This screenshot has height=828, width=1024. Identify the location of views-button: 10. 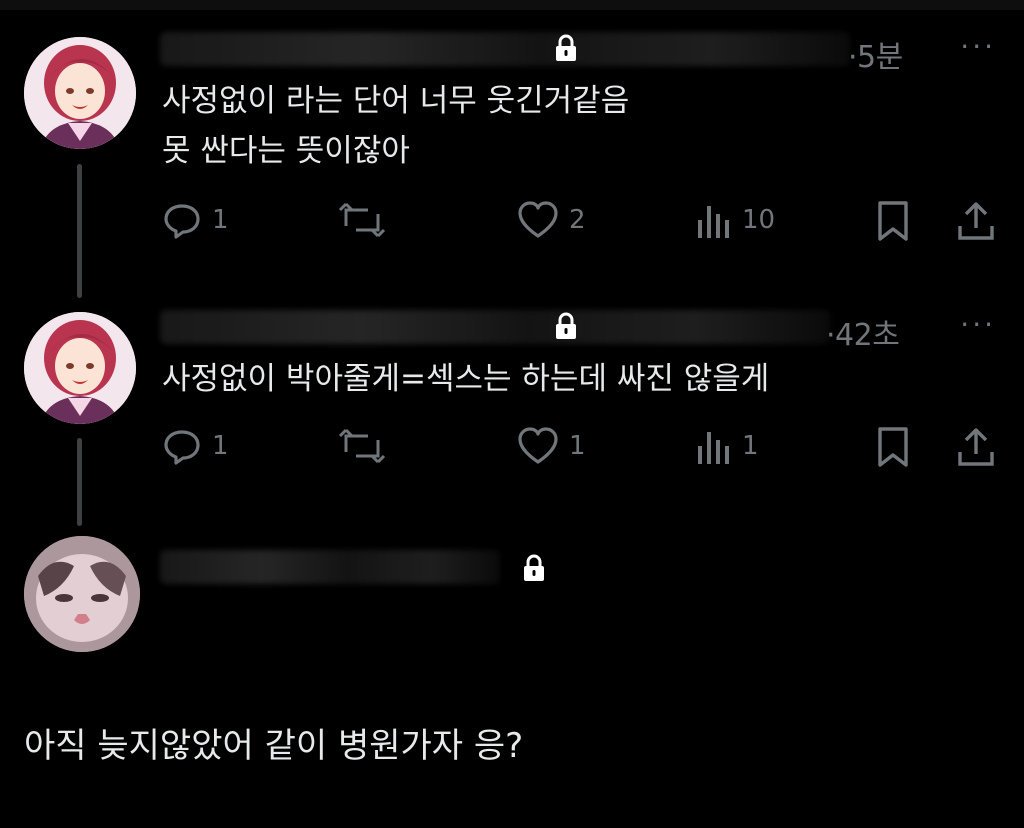
(735, 220).